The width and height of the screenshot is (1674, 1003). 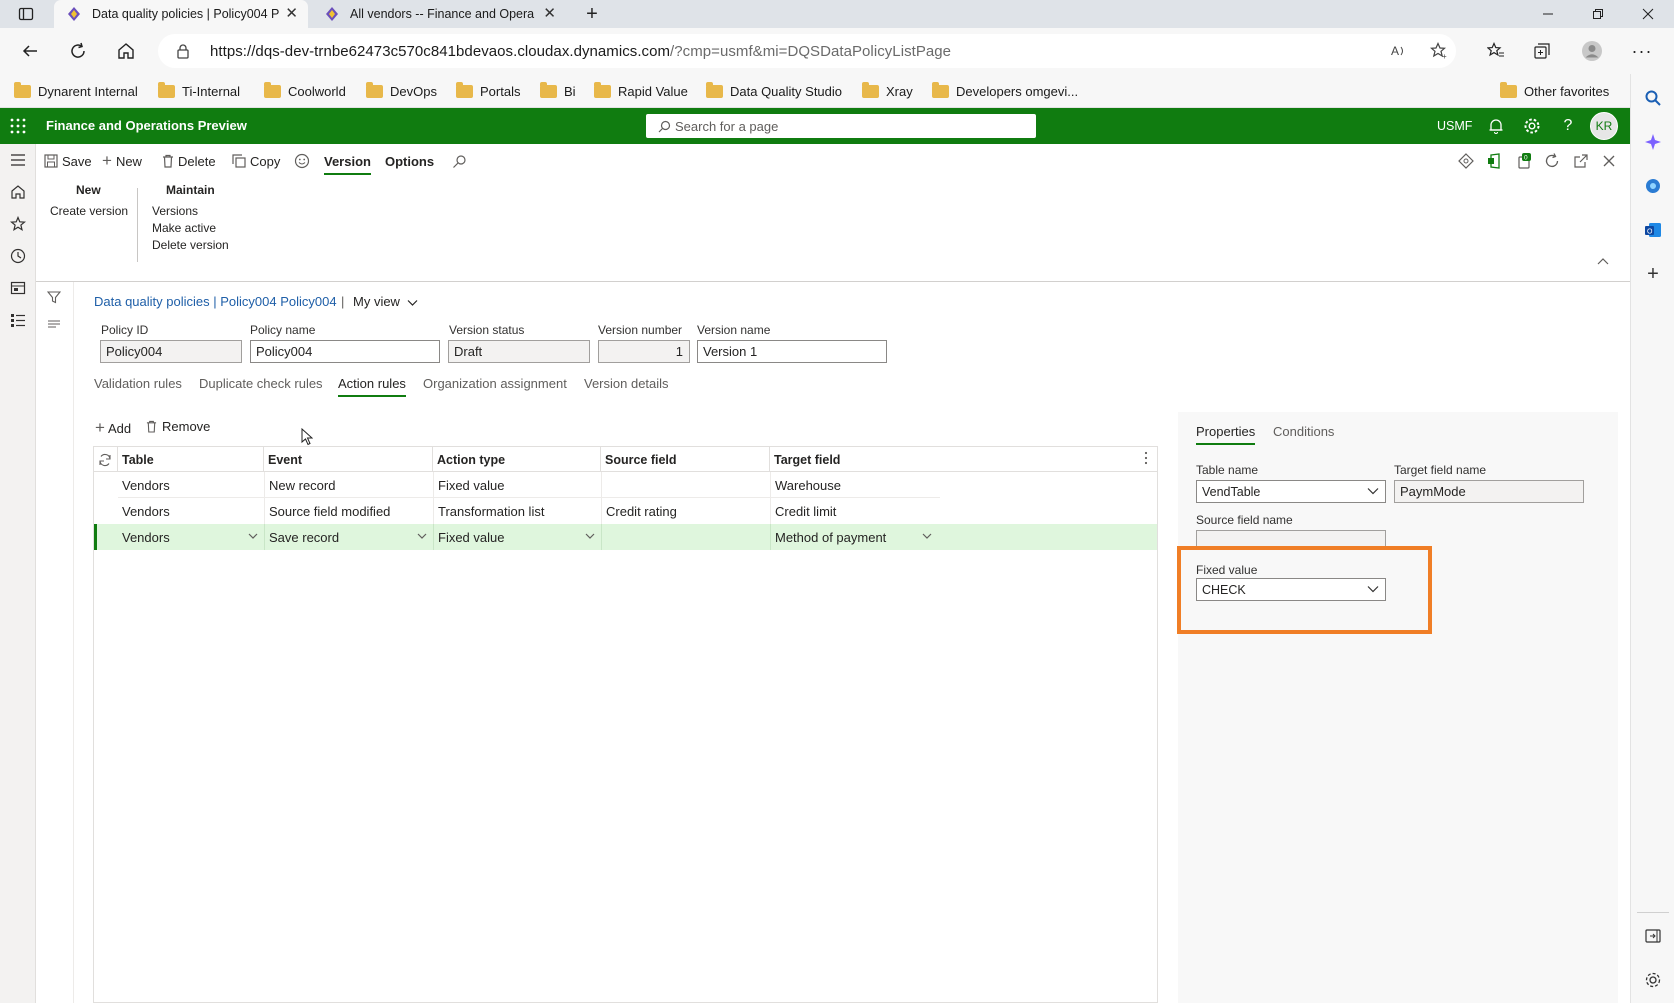 I want to click on favorites-icon, so click(x=1496, y=51).